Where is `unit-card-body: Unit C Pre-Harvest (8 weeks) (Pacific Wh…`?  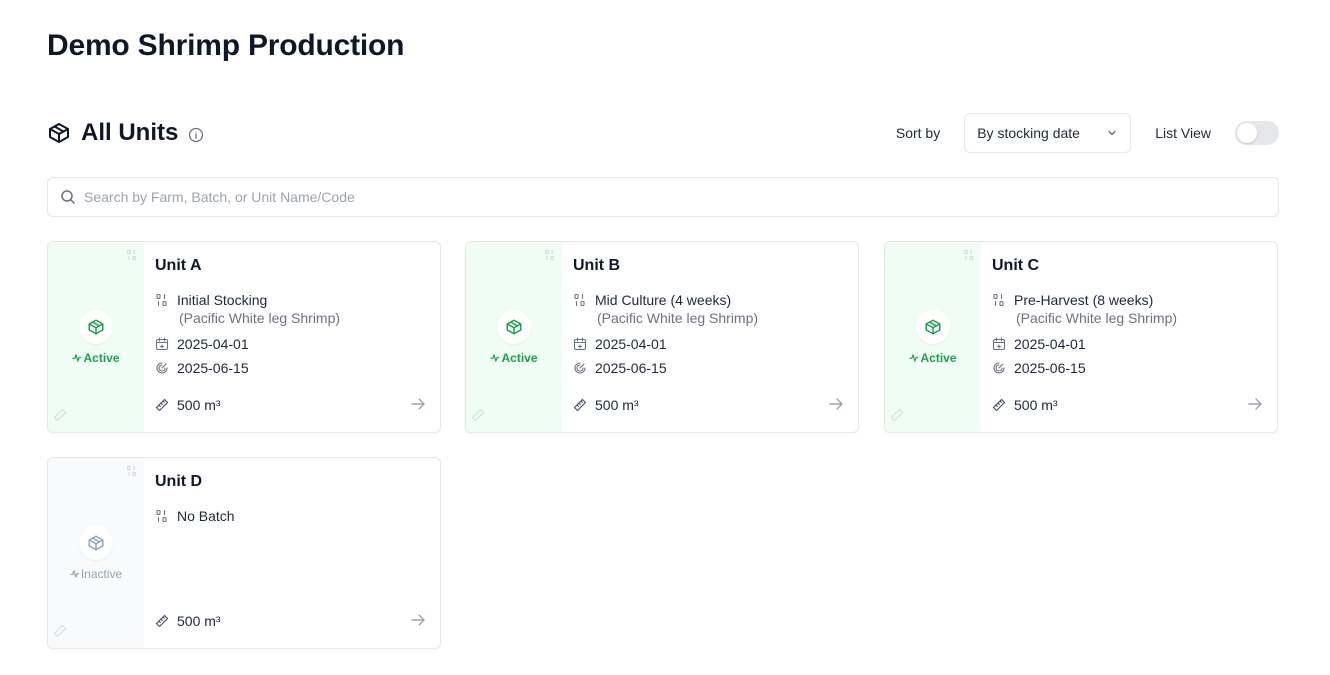
unit-card-body: Unit C Pre-Harvest (8 weeks) (Pacific Wh… is located at coordinates (1129, 337).